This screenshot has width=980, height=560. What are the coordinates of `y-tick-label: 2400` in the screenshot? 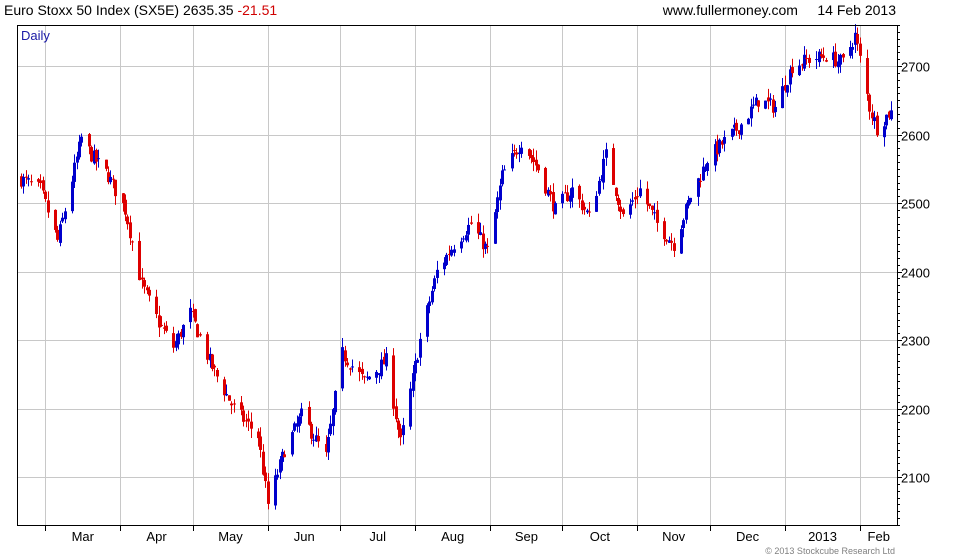 It's located at (915, 273).